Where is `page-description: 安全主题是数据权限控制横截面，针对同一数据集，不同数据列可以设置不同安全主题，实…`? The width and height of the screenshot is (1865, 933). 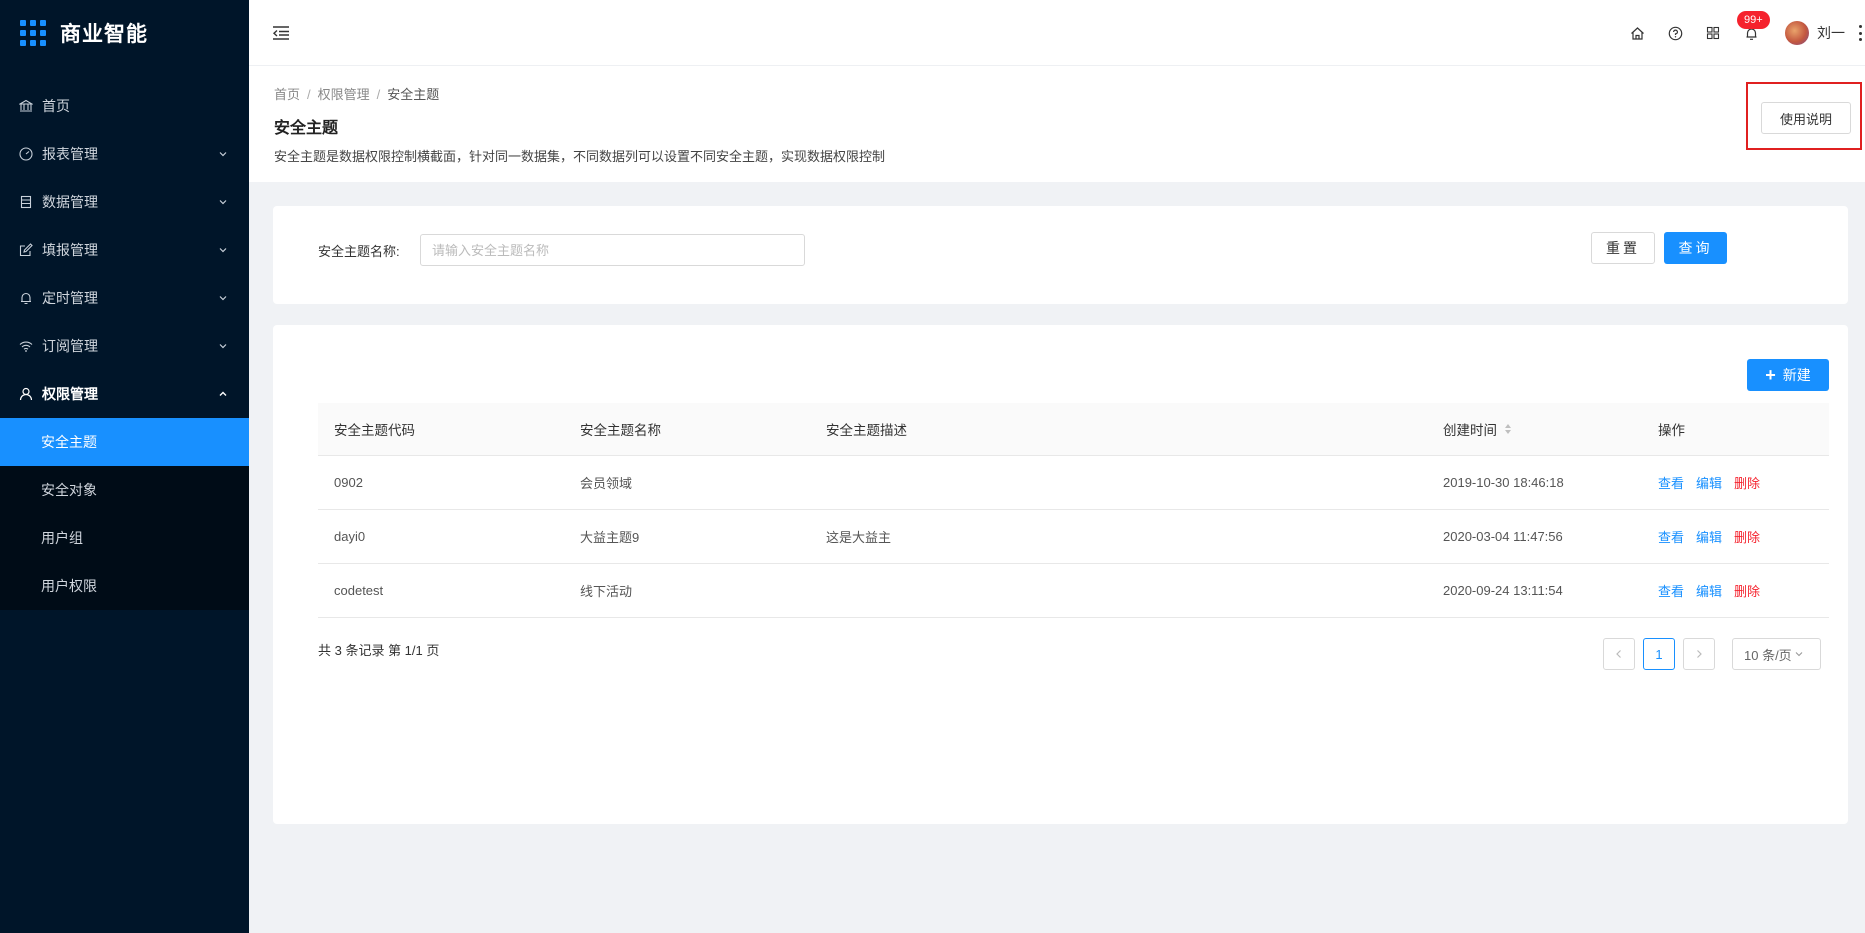
page-description: 安全主题是数据权限控制横截面，针对同一数据集，不同数据列可以设置不同安全主题，实… is located at coordinates (580, 156).